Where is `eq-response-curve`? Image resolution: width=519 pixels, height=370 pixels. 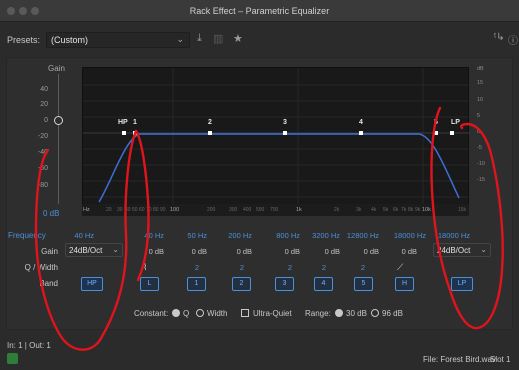 eq-response-curve is located at coordinates (279, 168).